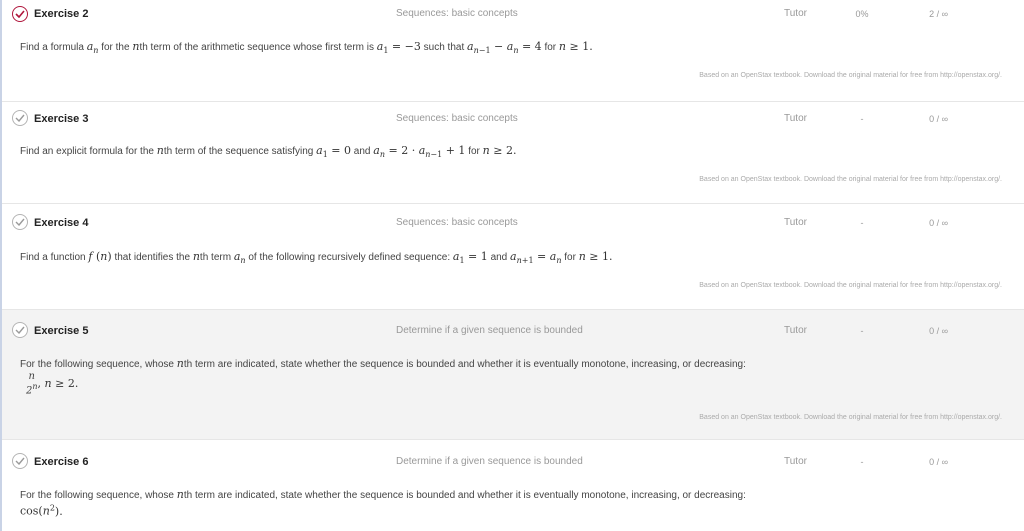 This screenshot has width=1024, height=531. I want to click on exercise-title: Exercise 4, so click(61, 223).